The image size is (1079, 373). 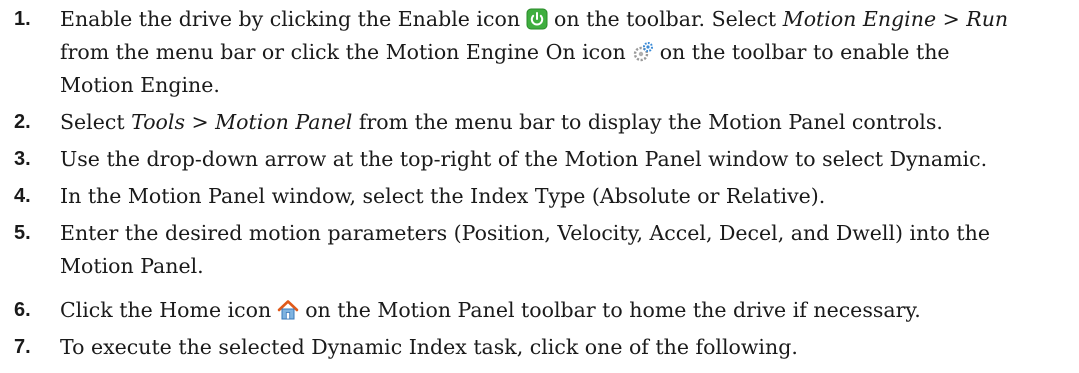 I want to click on text-segment: on the toolbar to enable the, so click(x=804, y=52).